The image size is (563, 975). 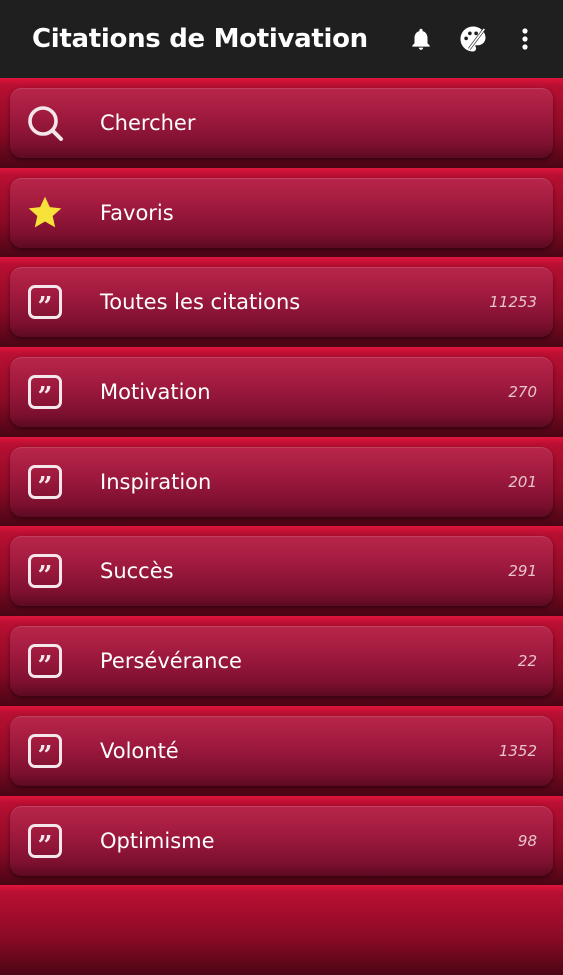 What do you see at coordinates (281, 930) in the screenshot?
I see `partial-list-row` at bounding box center [281, 930].